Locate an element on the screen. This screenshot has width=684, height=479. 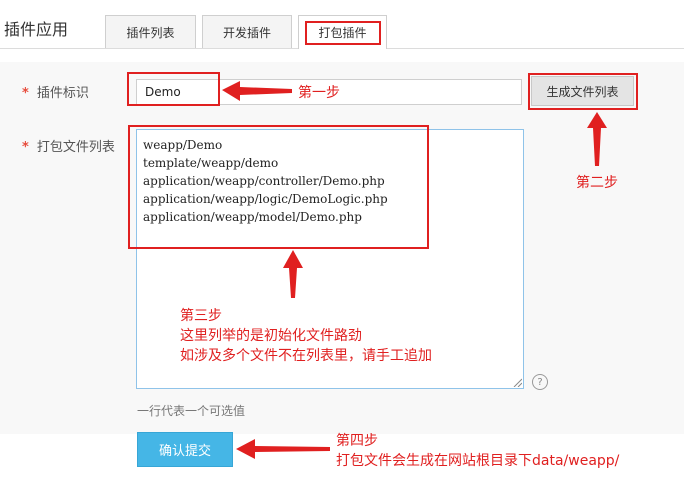
annotation-step2: 第二步 is located at coordinates (597, 183).